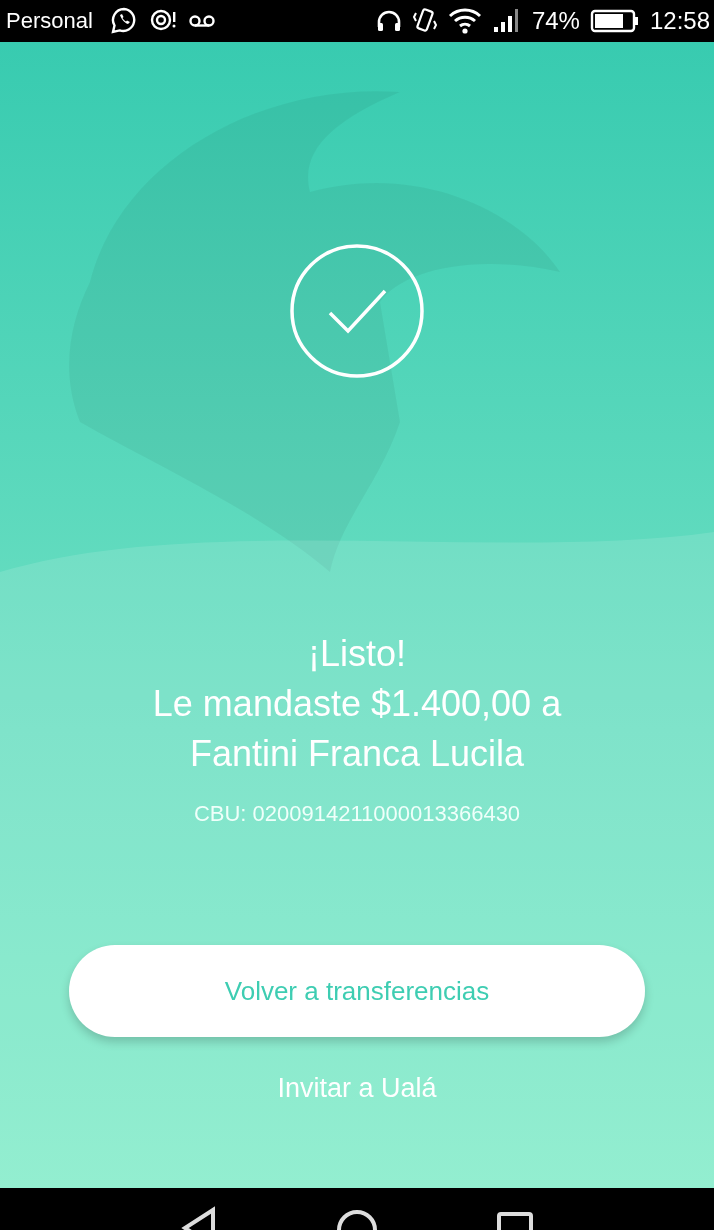 Image resolution: width=714 pixels, height=1230 pixels. What do you see at coordinates (614, 21) in the screenshot?
I see `battery-icon` at bounding box center [614, 21].